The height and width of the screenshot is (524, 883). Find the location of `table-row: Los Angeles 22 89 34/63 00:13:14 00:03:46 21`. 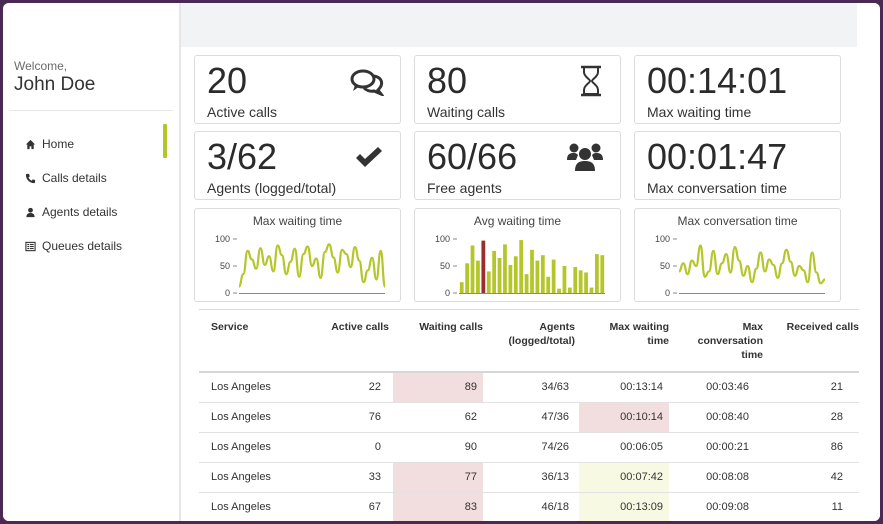

table-row: Los Angeles 22 89 34/63 00:13:14 00:03:46 21 is located at coordinates (529, 388).